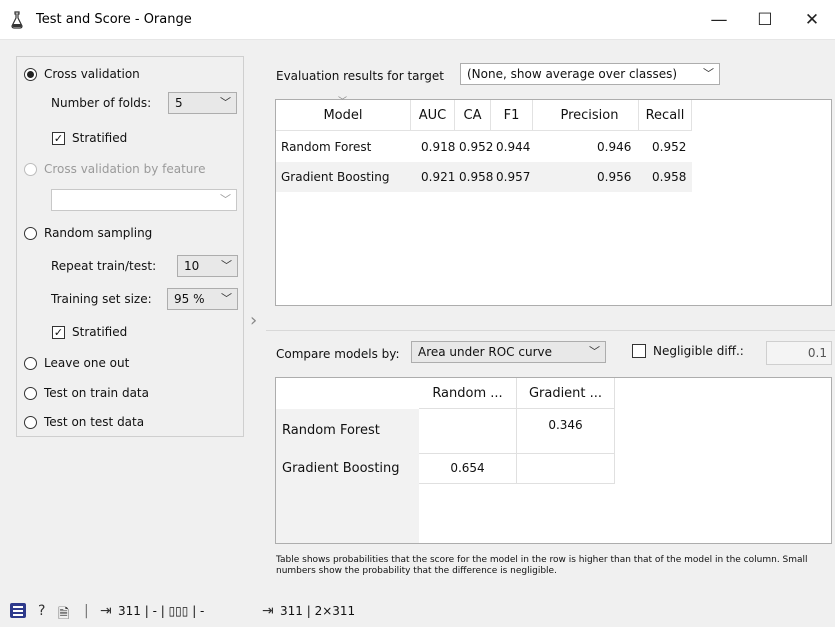 The height and width of the screenshot is (627, 835). What do you see at coordinates (614, 177) in the screenshot?
I see `precision-value: 0.956` at bounding box center [614, 177].